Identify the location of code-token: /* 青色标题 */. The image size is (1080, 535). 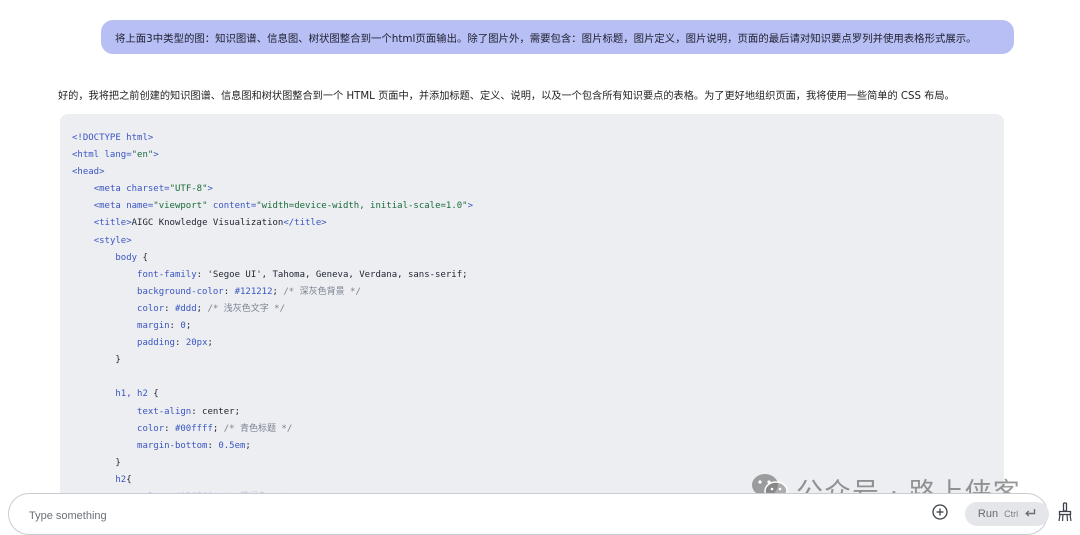
(258, 428).